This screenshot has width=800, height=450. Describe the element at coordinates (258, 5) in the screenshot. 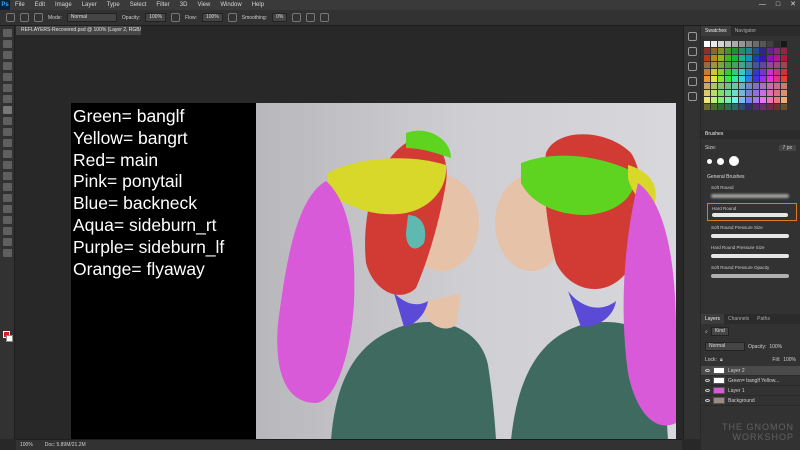

I see `menu-help: Help` at that location.